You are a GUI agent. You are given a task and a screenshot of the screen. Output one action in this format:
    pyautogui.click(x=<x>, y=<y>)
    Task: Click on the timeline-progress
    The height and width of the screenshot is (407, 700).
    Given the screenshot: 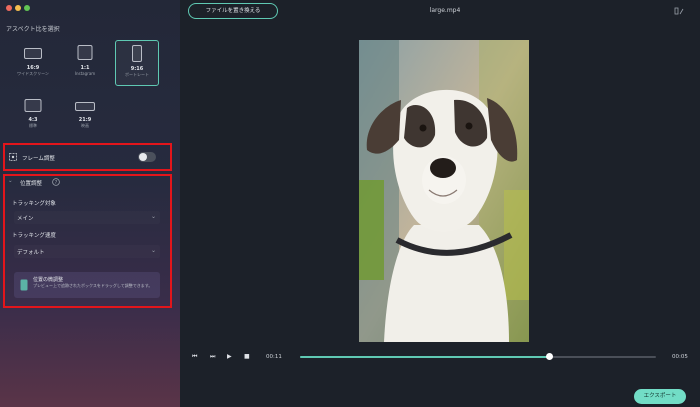 What is the action you would take?
    pyautogui.click(x=425, y=357)
    